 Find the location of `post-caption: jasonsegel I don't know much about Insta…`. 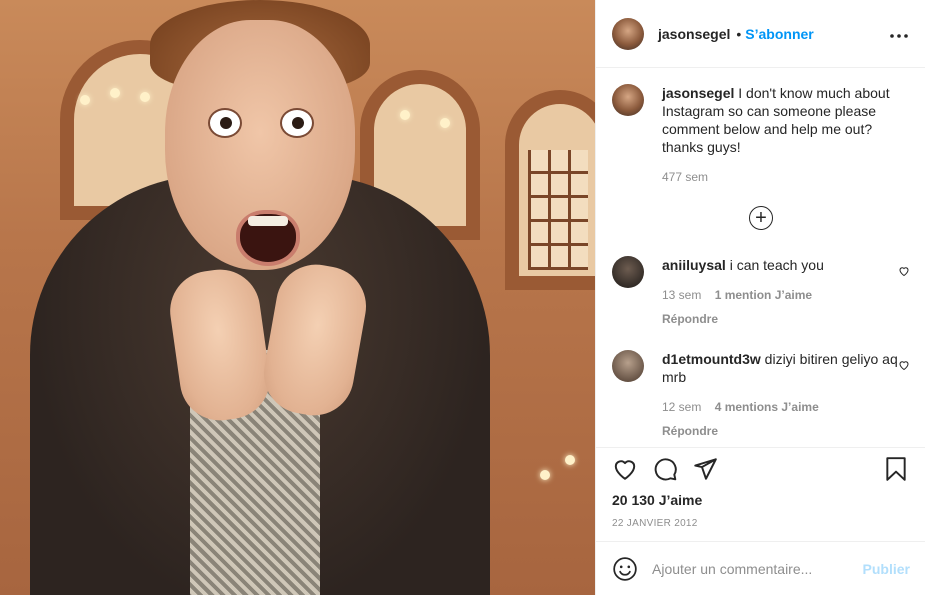

post-caption: jasonsegel I don't know much about Insta… is located at coordinates (761, 135).